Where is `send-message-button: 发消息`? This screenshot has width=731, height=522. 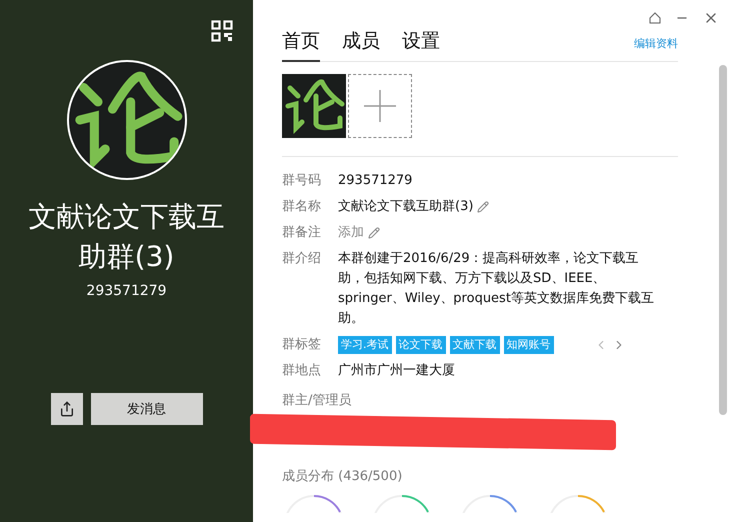
send-message-button: 发消息 is located at coordinates (146, 409).